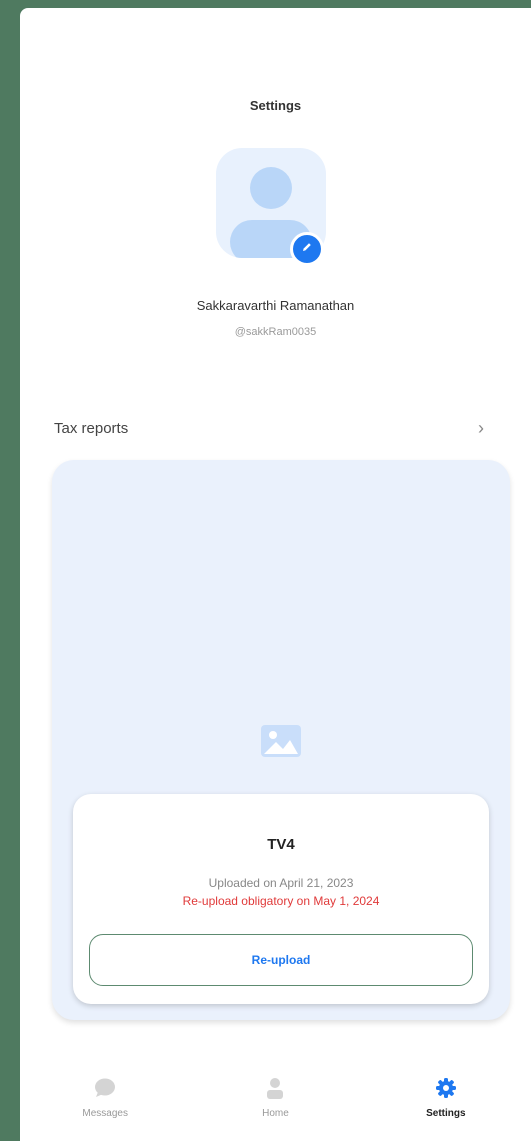  I want to click on pencil-icon, so click(307, 249).